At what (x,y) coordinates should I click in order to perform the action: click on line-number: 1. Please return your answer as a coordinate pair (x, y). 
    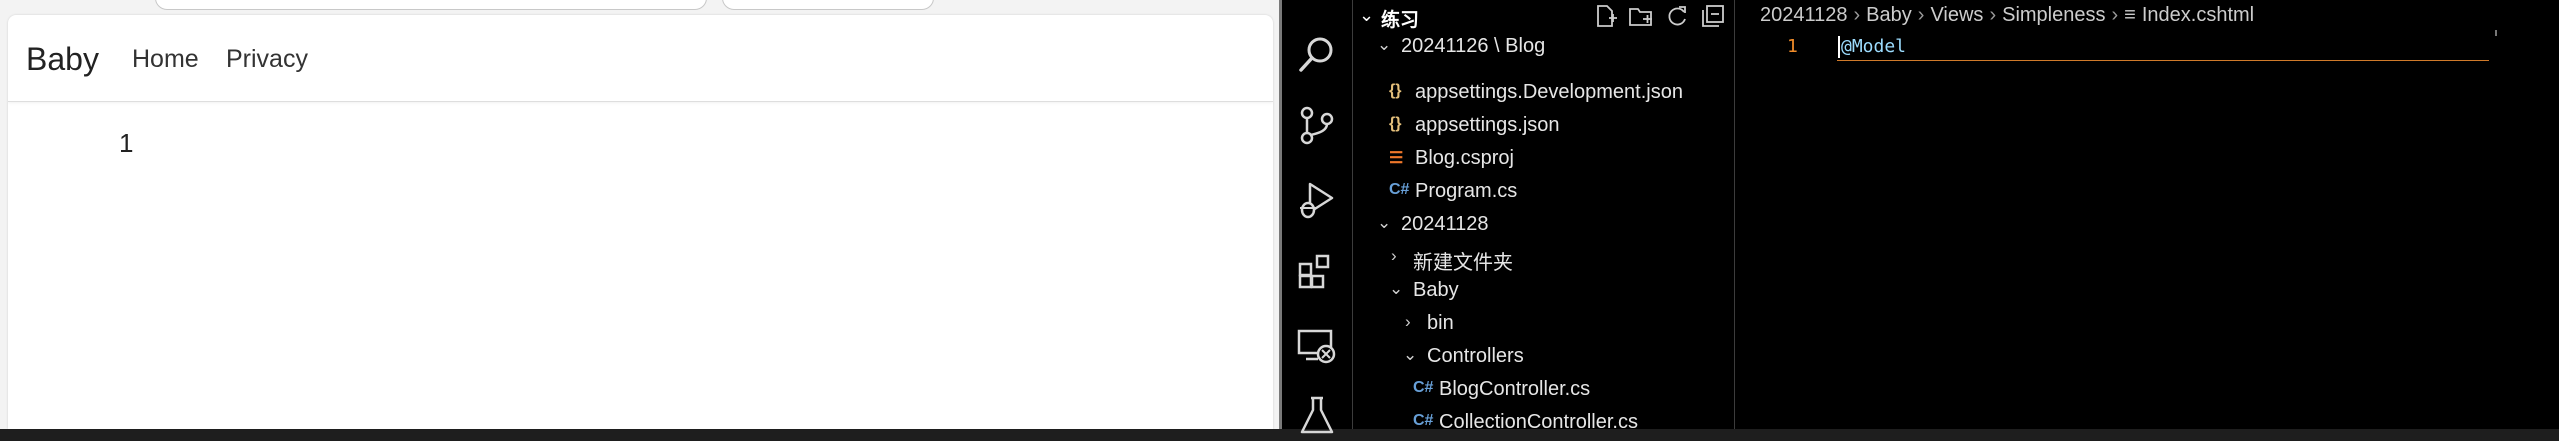
    Looking at the image, I should click on (1792, 46).